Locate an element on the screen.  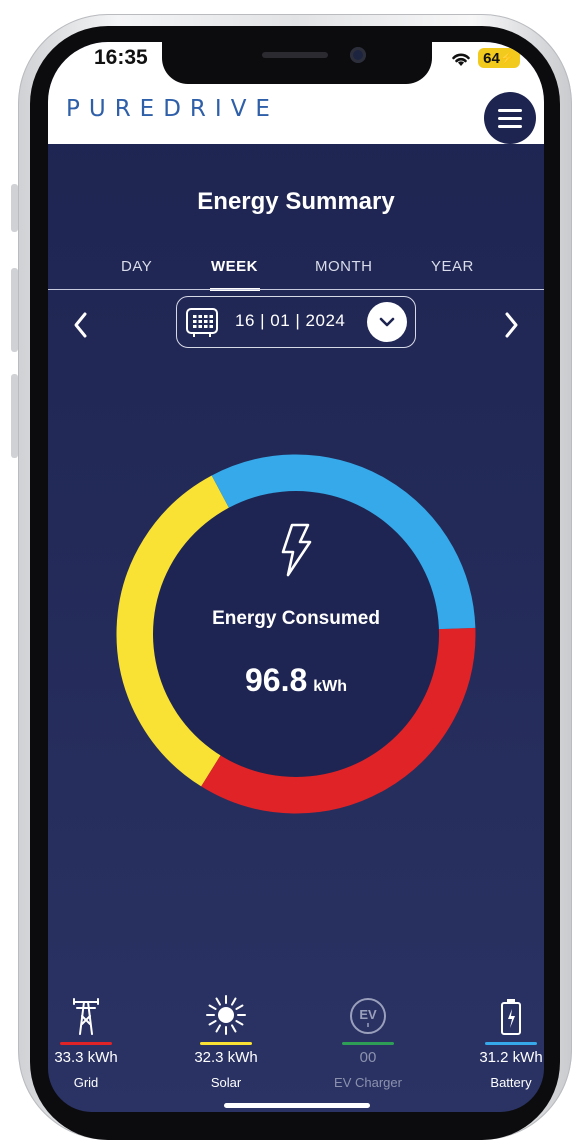
menu-button is located at coordinates (510, 118).